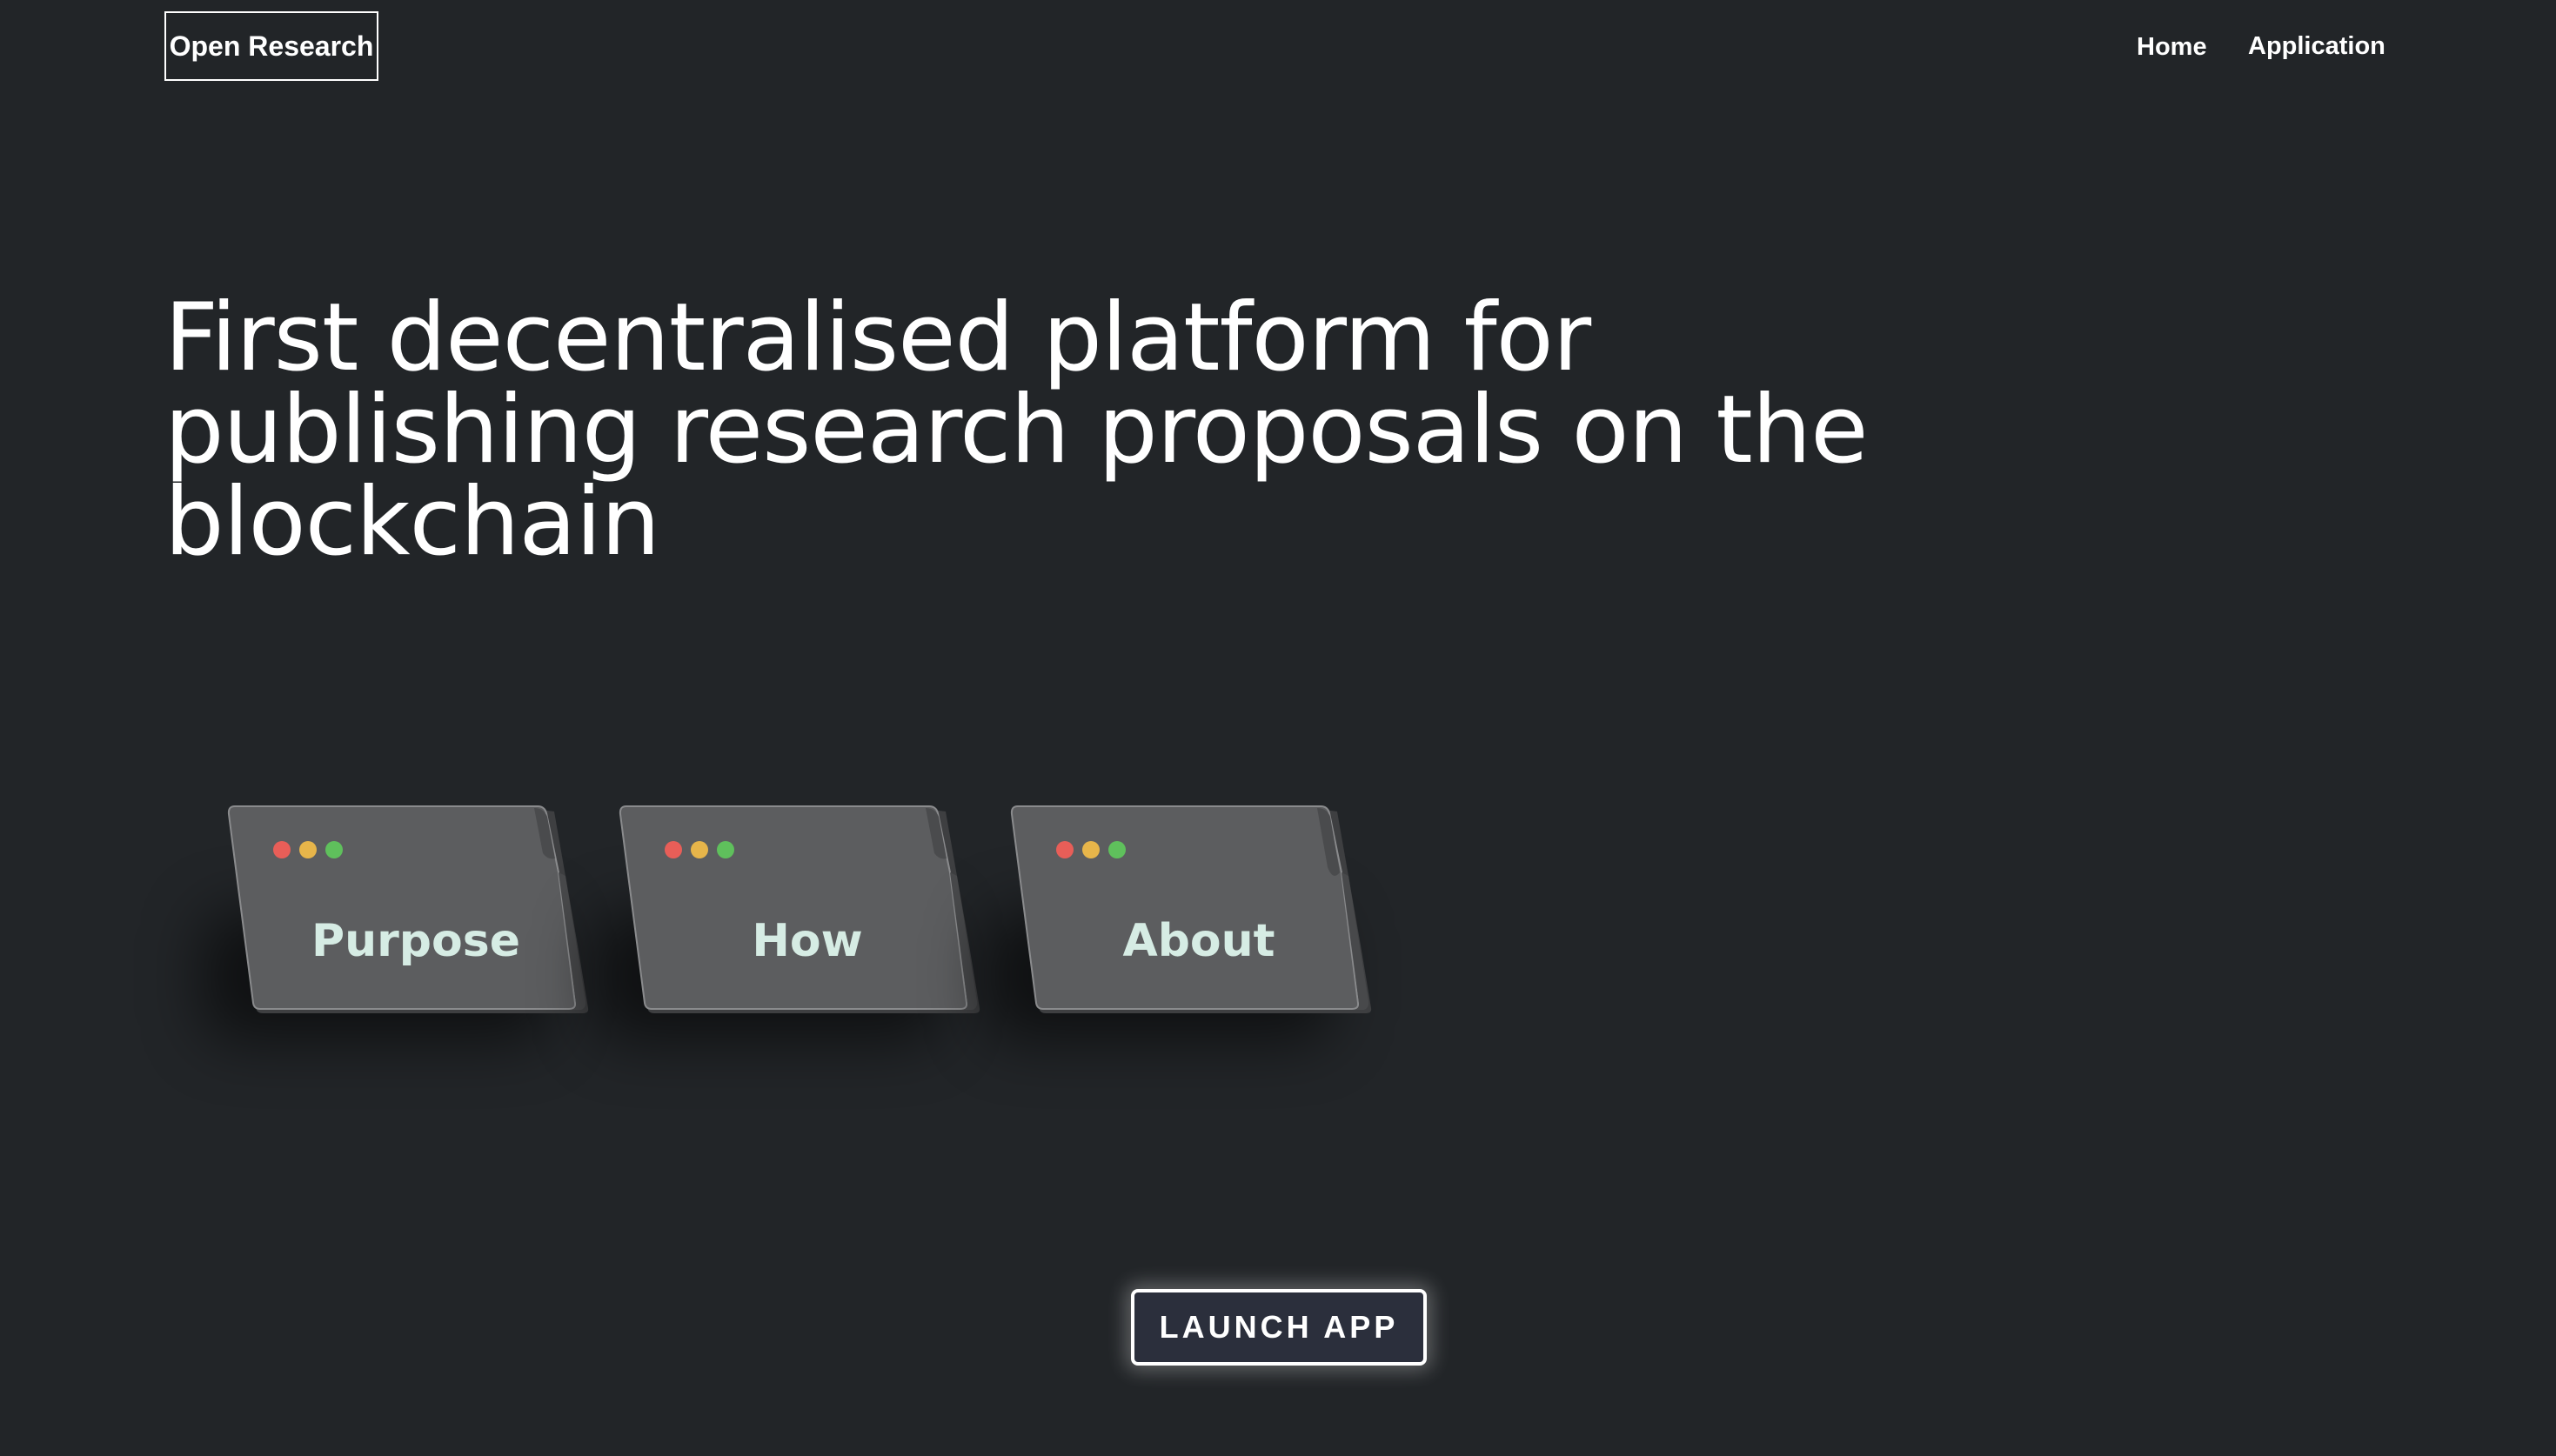 This screenshot has width=2556, height=1456. Describe the element at coordinates (1279, 1327) in the screenshot. I see `launch-app-button: LAUNCH APP` at that location.